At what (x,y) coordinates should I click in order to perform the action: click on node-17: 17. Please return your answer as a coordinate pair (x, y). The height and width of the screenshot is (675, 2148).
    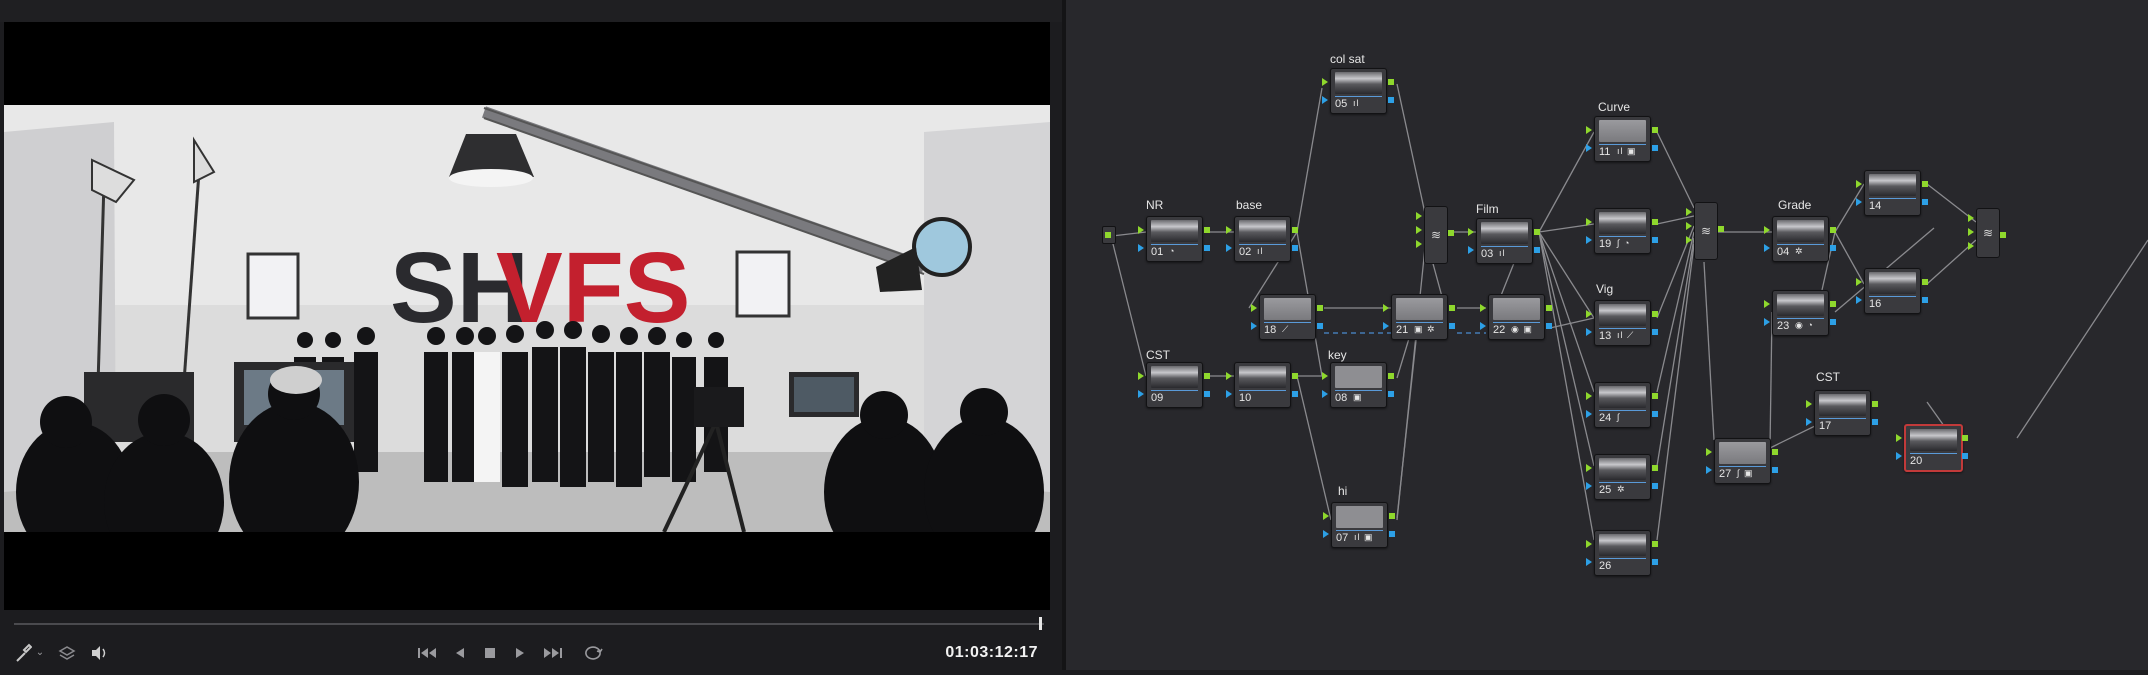
    Looking at the image, I should click on (1842, 413).